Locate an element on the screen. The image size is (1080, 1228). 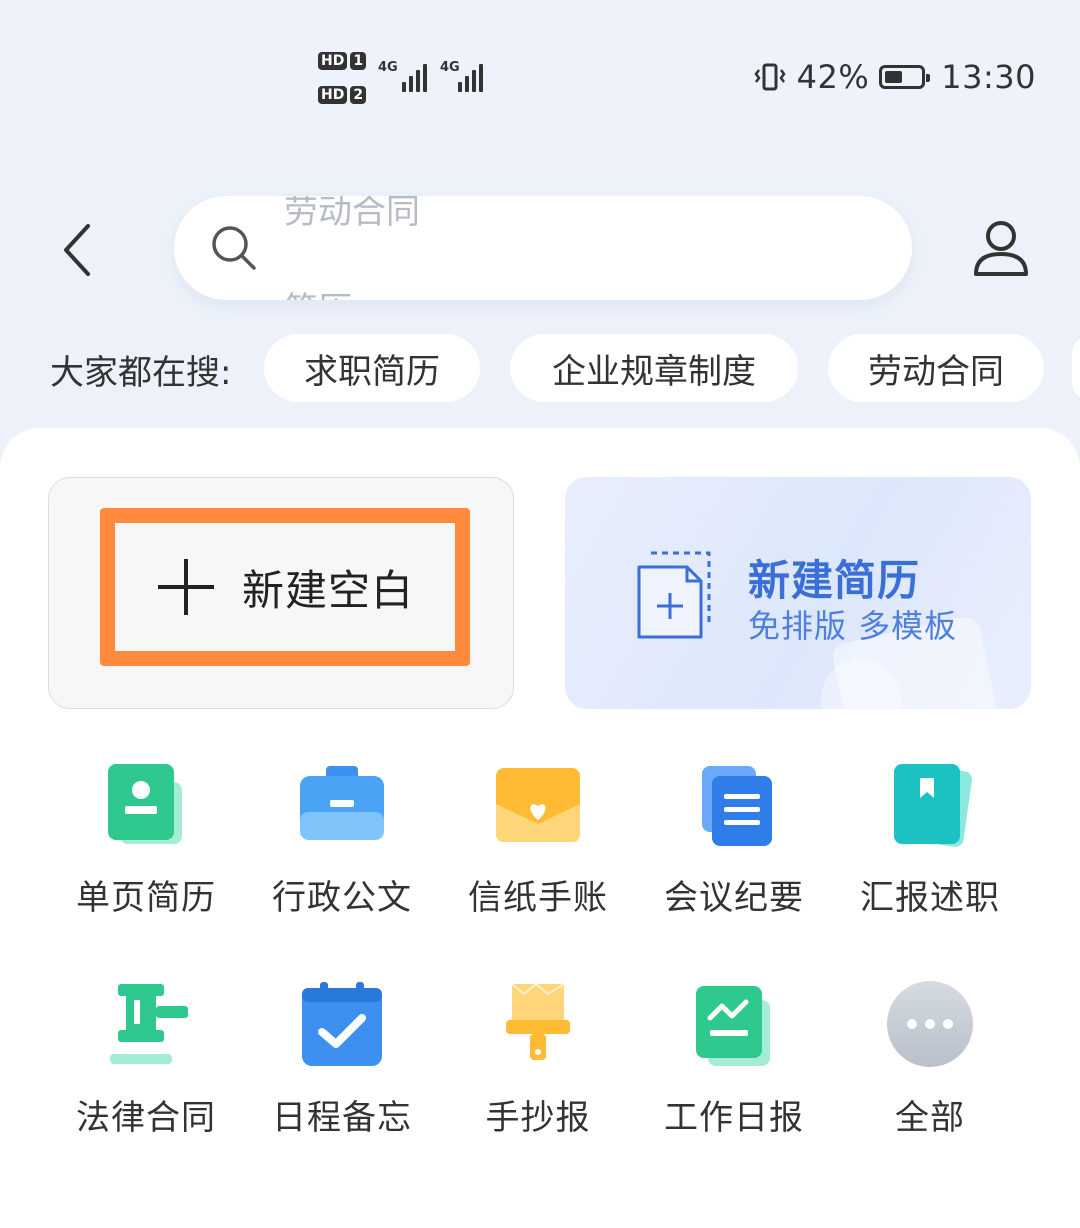
tool-label: 手抄报 is located at coordinates (538, 1118).